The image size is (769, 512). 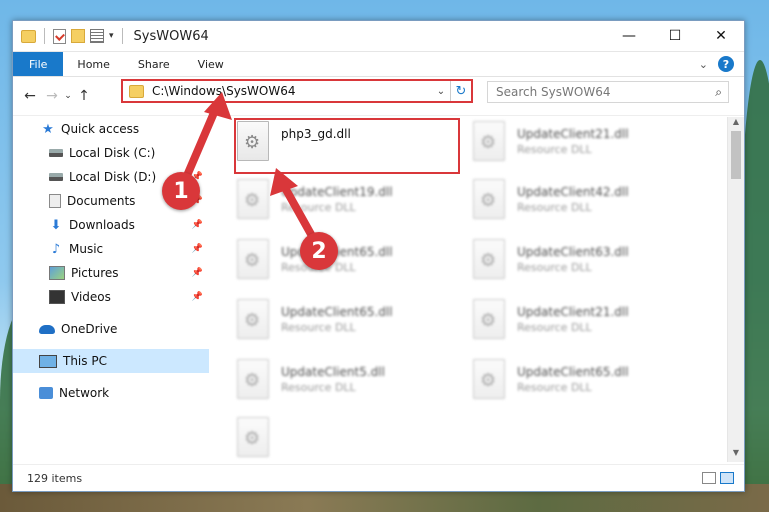 I want to click on step-2-badge: 2, so click(x=319, y=251).